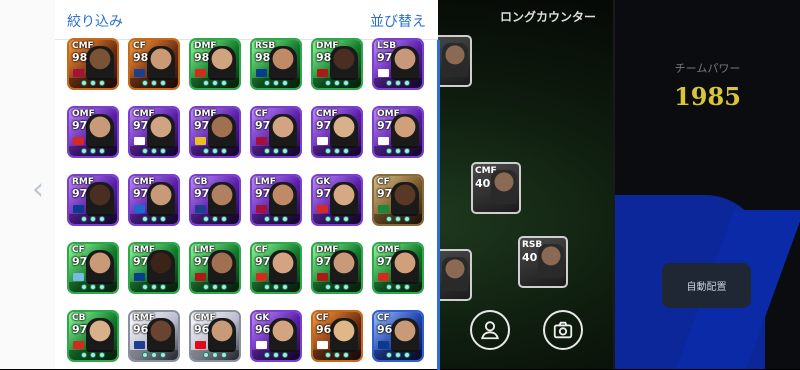  I want to click on player-position: DMF, so click(205, 46).